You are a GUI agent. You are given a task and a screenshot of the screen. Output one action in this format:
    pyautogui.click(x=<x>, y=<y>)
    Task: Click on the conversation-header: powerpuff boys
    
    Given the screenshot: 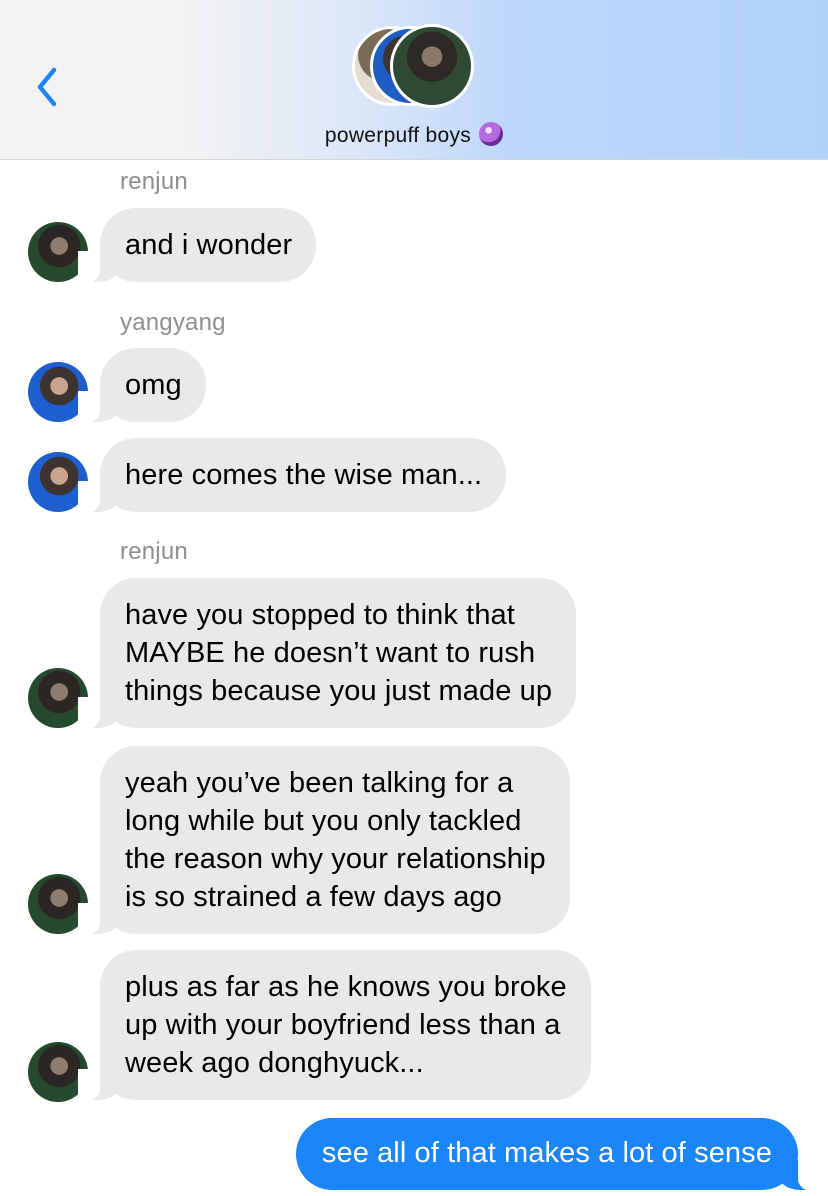 What is the action you would take?
    pyautogui.click(x=414, y=80)
    